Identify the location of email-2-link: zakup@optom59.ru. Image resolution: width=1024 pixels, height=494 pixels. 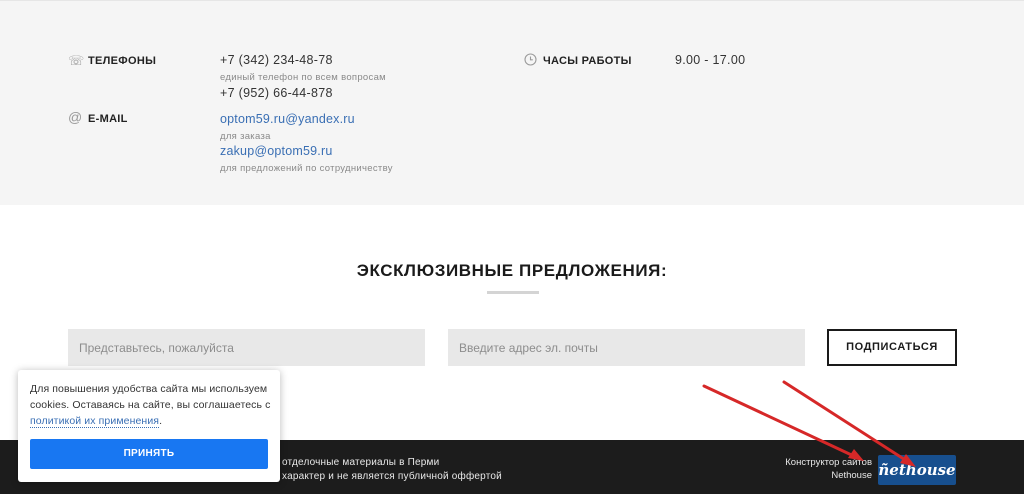
(276, 151).